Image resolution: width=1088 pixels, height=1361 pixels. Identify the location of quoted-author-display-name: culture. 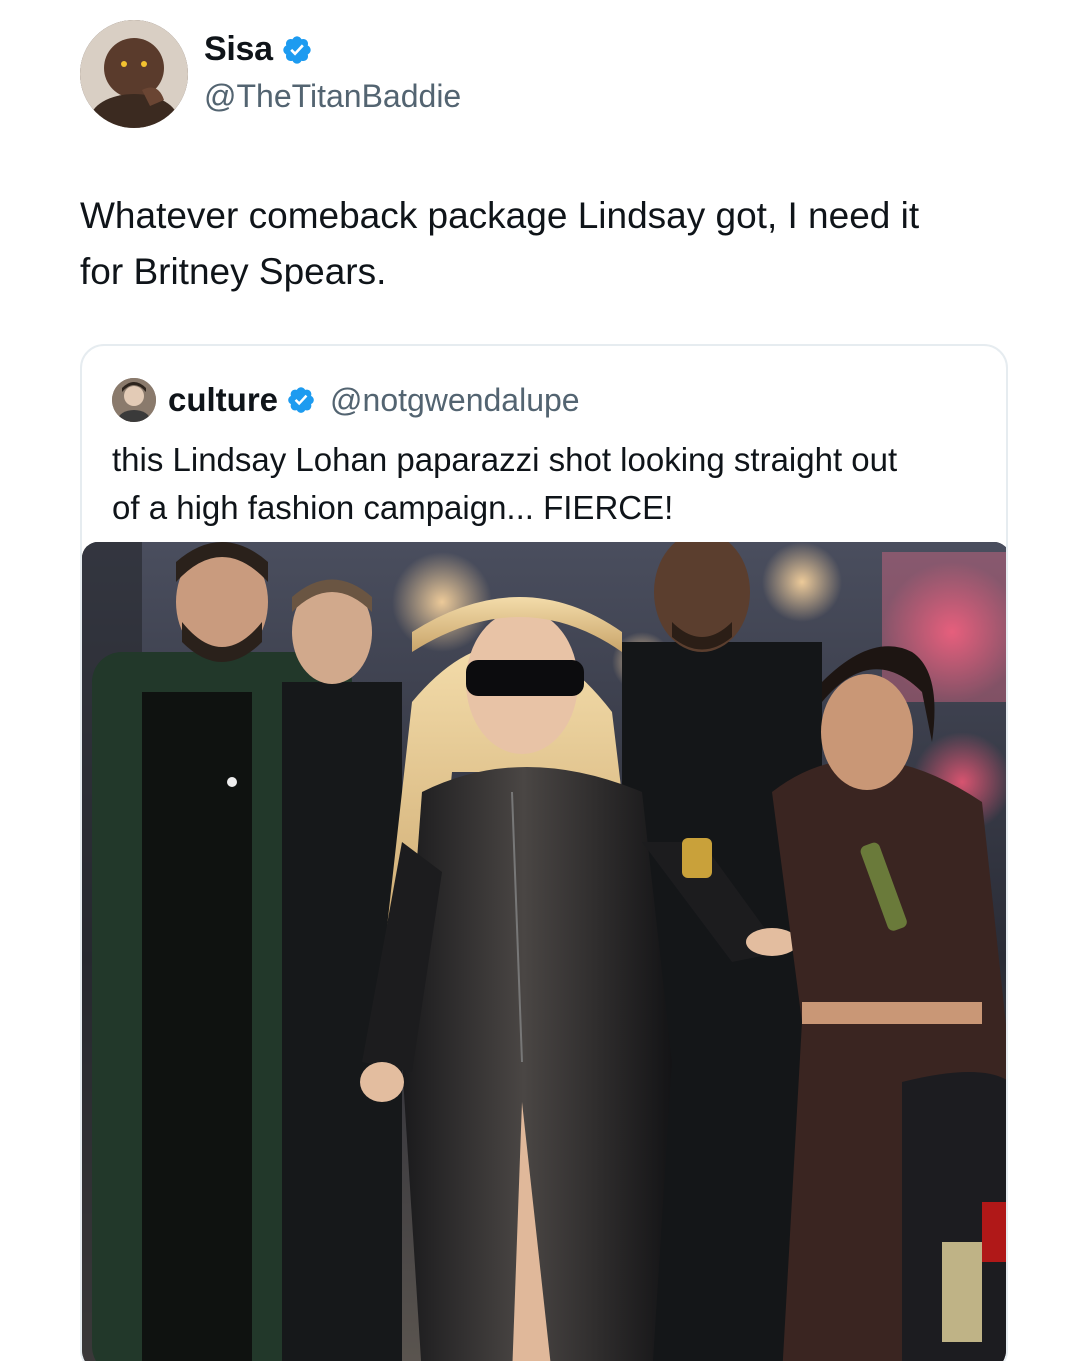
(223, 400).